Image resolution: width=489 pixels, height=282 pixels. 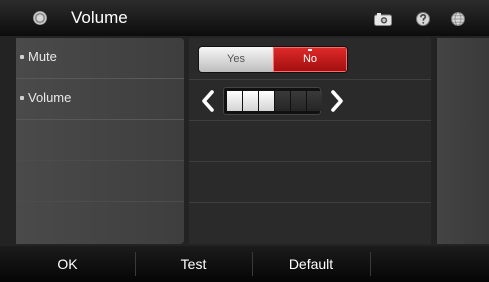 I want to click on ok-button: OK, so click(x=67, y=264).